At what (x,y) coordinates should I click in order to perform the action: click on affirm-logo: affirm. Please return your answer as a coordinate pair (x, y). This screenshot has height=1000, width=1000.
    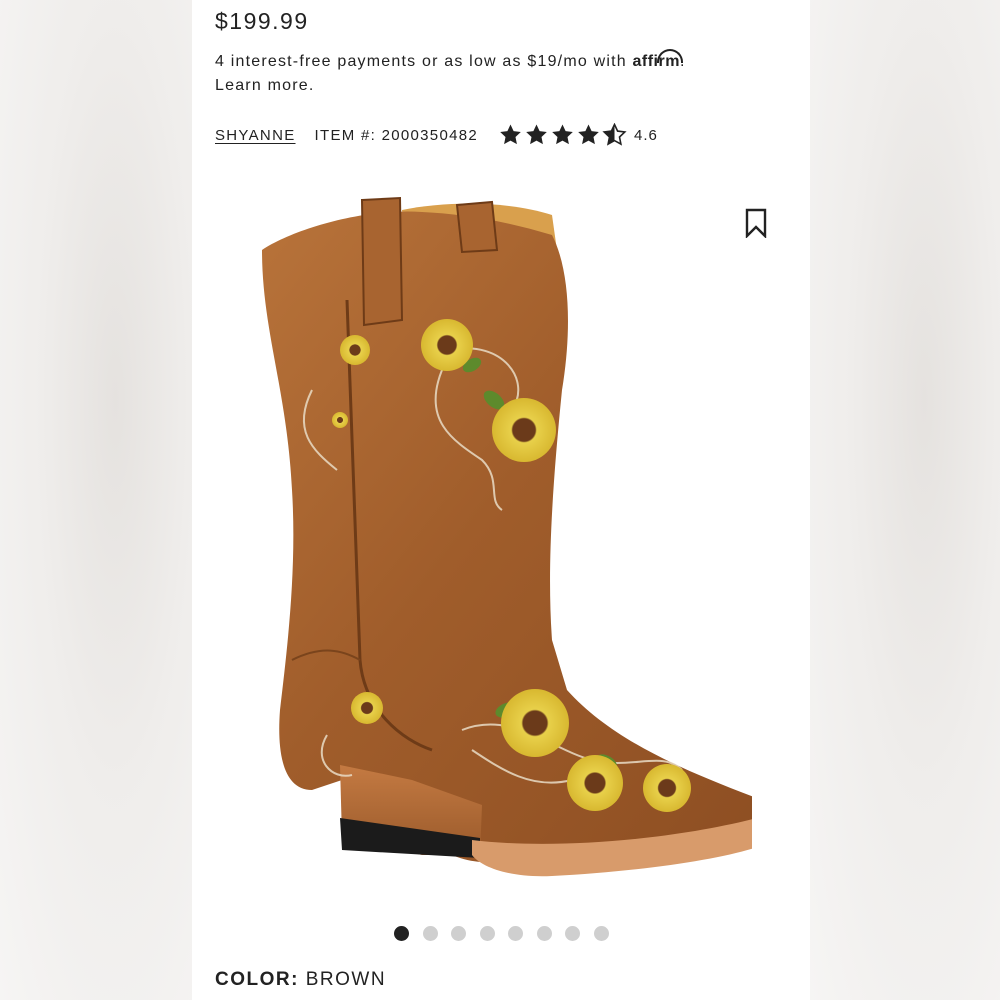
    Looking at the image, I should click on (658, 59).